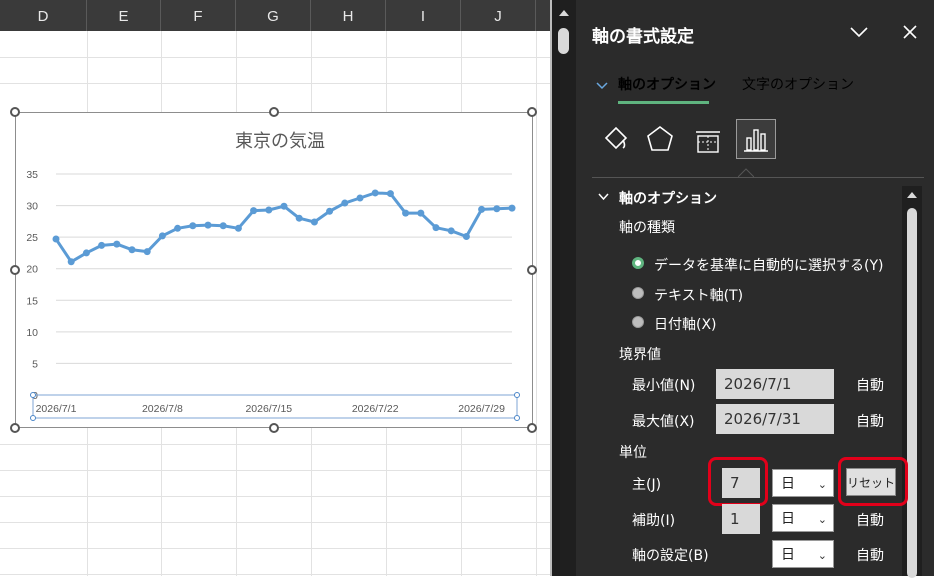 The height and width of the screenshot is (578, 934). What do you see at coordinates (775, 384) in the screenshot?
I see `min-bound-input: 2026/7/1` at bounding box center [775, 384].